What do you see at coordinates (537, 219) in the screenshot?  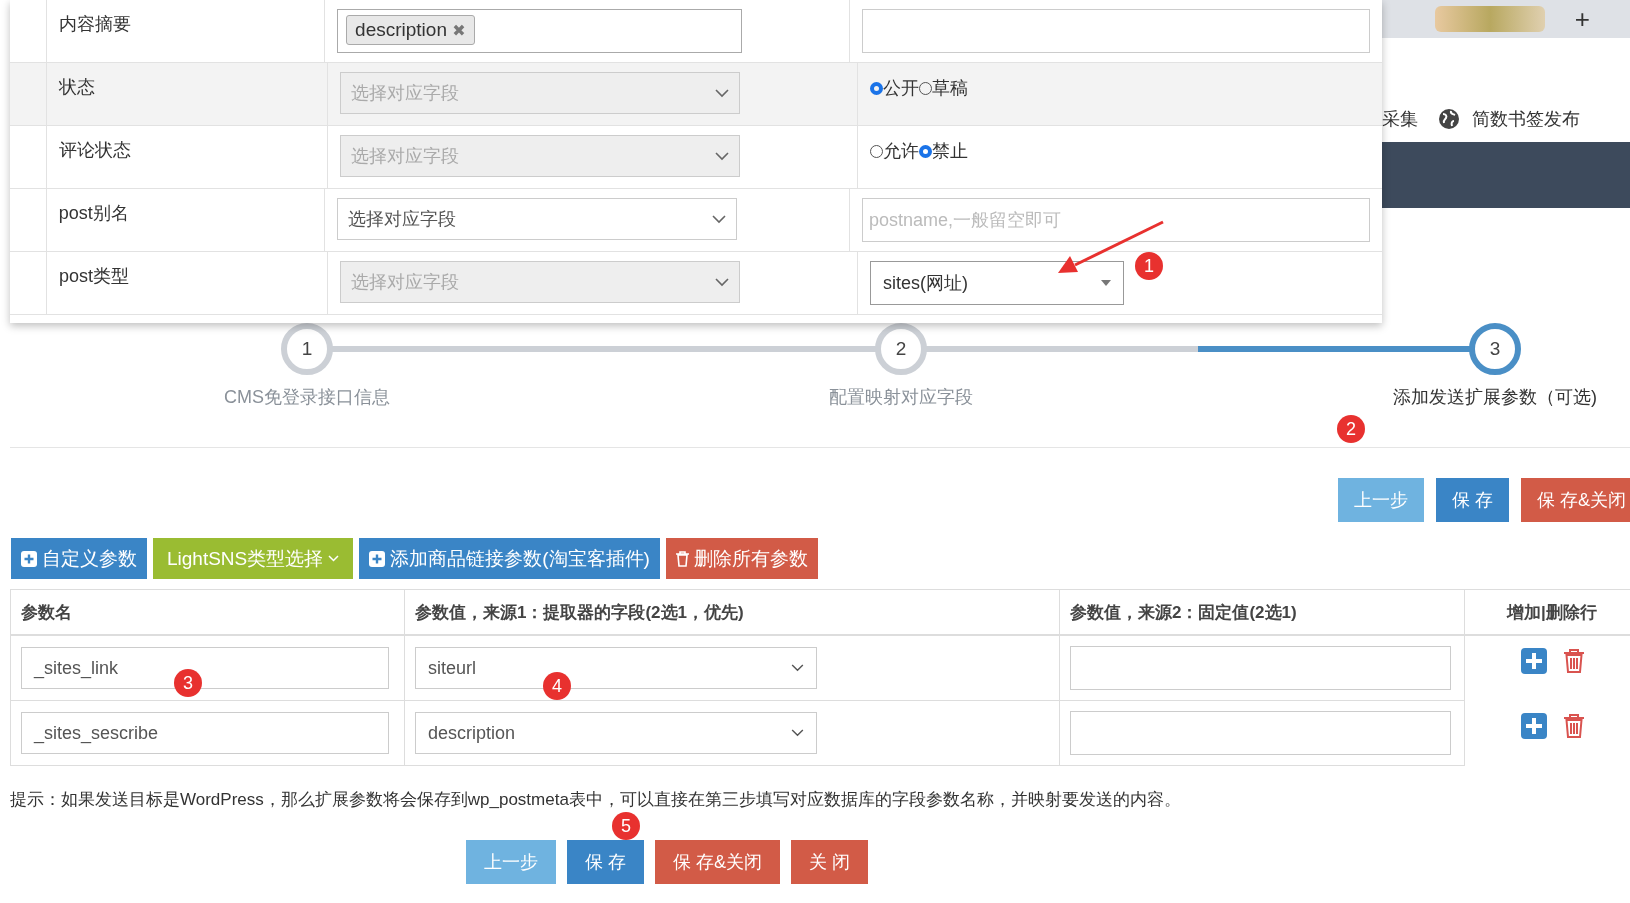 I see `field-select: 选择对应字段` at bounding box center [537, 219].